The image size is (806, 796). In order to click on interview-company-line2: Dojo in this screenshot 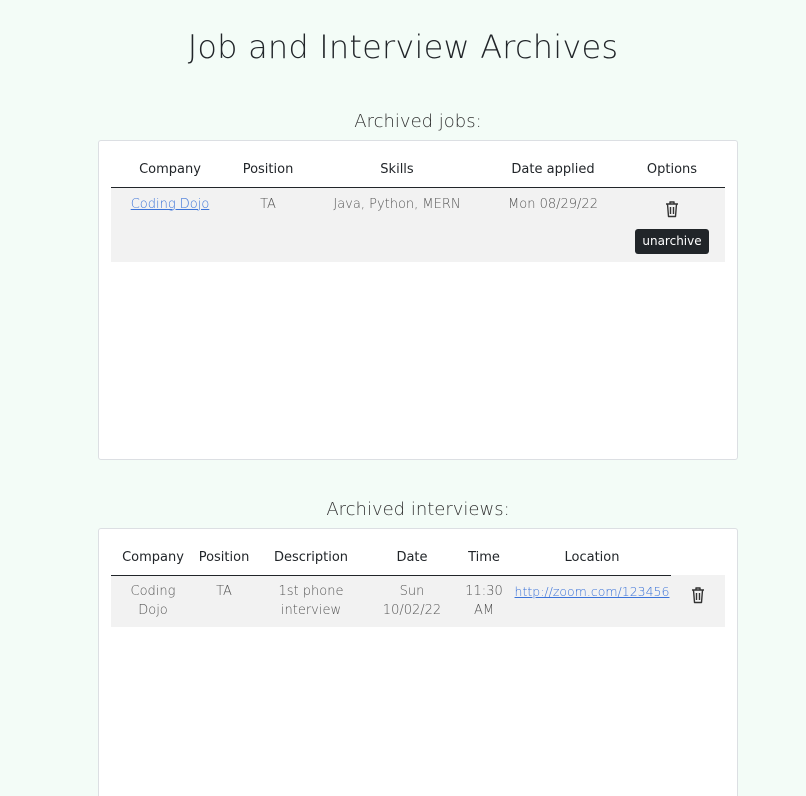, I will do `click(153, 610)`.